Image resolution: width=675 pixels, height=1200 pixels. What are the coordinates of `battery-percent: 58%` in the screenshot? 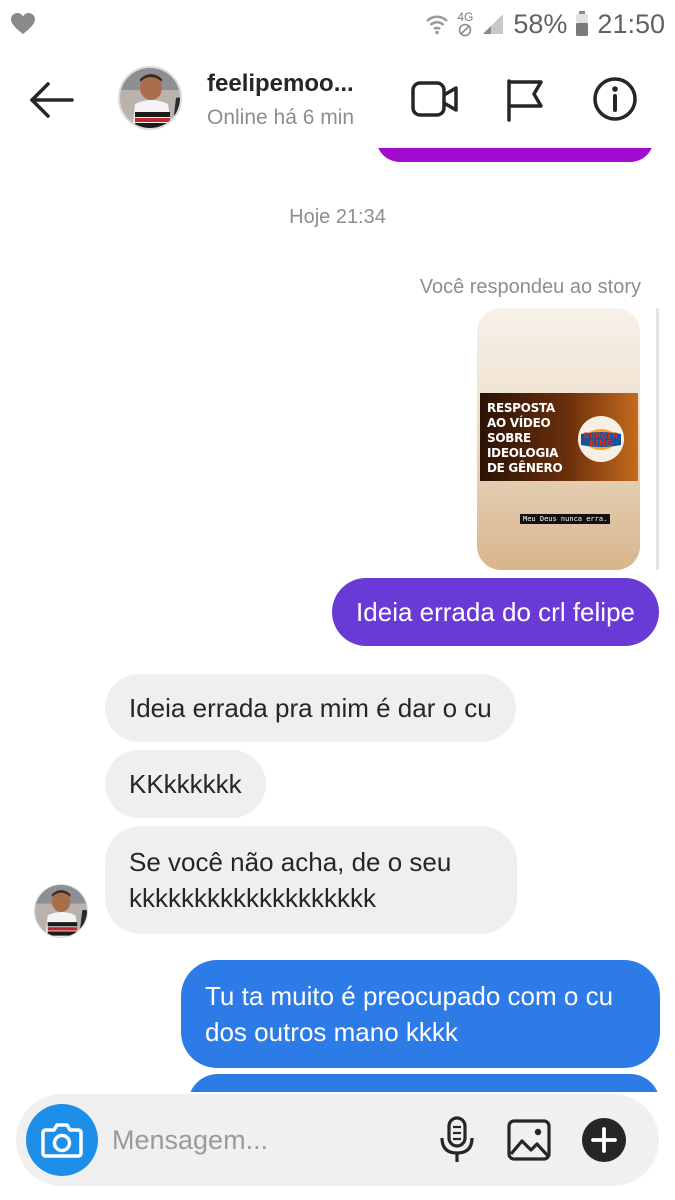 It's located at (540, 23).